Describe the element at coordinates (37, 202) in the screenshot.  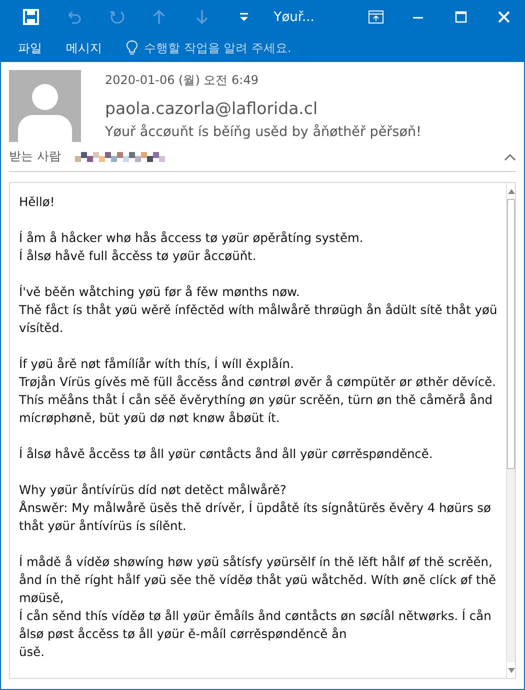
I see `body-text-line: Hěllø!` at that location.